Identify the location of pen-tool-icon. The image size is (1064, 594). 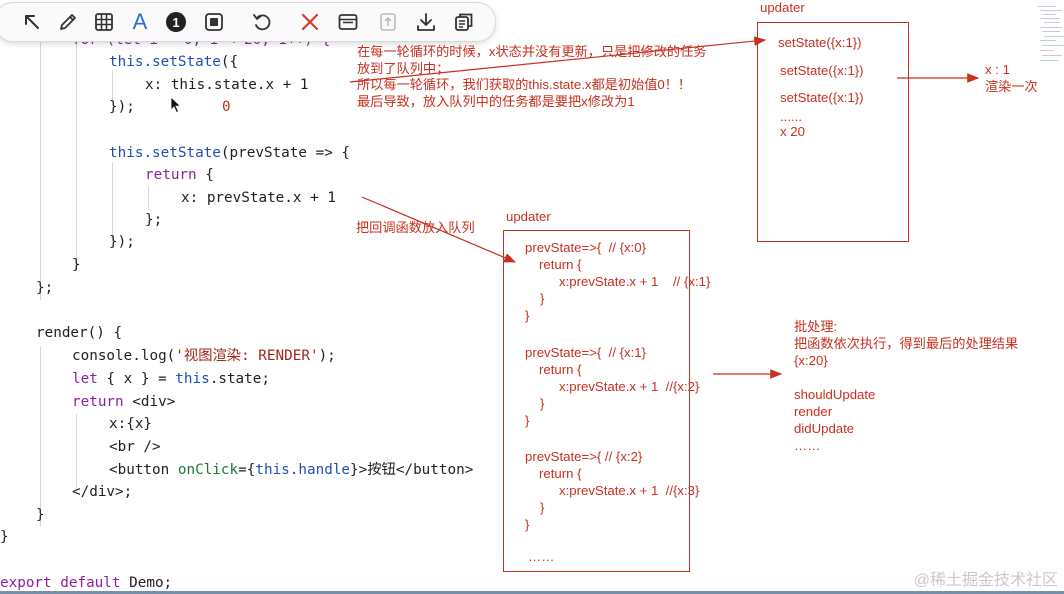
(68, 22).